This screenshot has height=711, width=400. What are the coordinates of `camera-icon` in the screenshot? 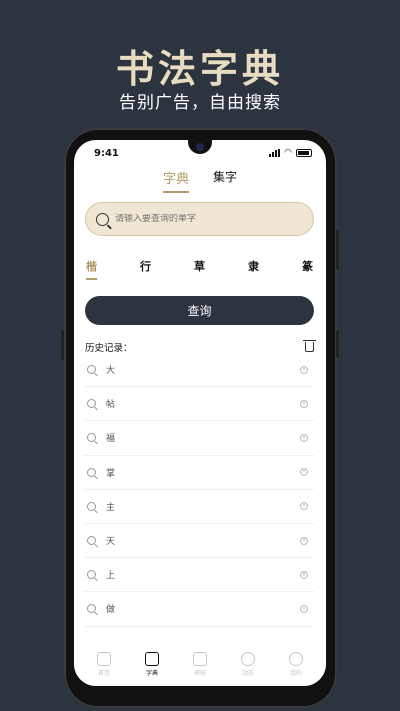 It's located at (200, 147).